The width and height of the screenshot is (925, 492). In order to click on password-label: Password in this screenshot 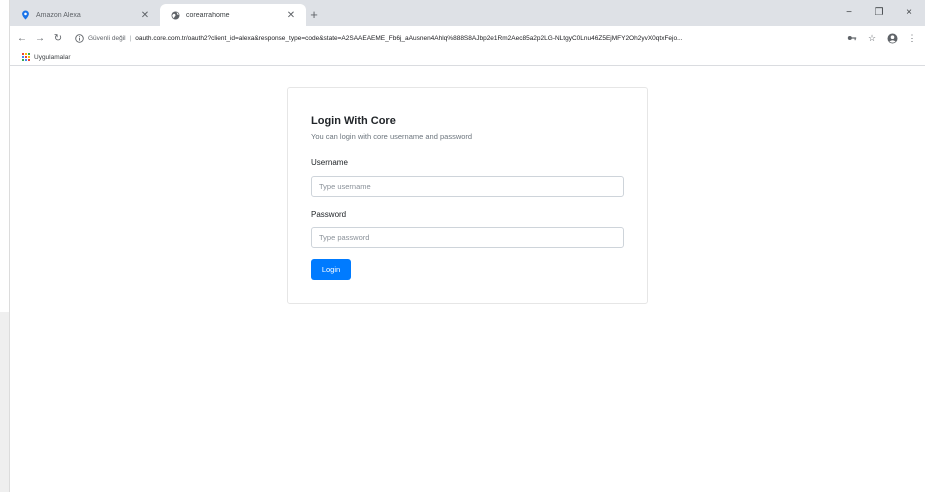, I will do `click(329, 214)`.